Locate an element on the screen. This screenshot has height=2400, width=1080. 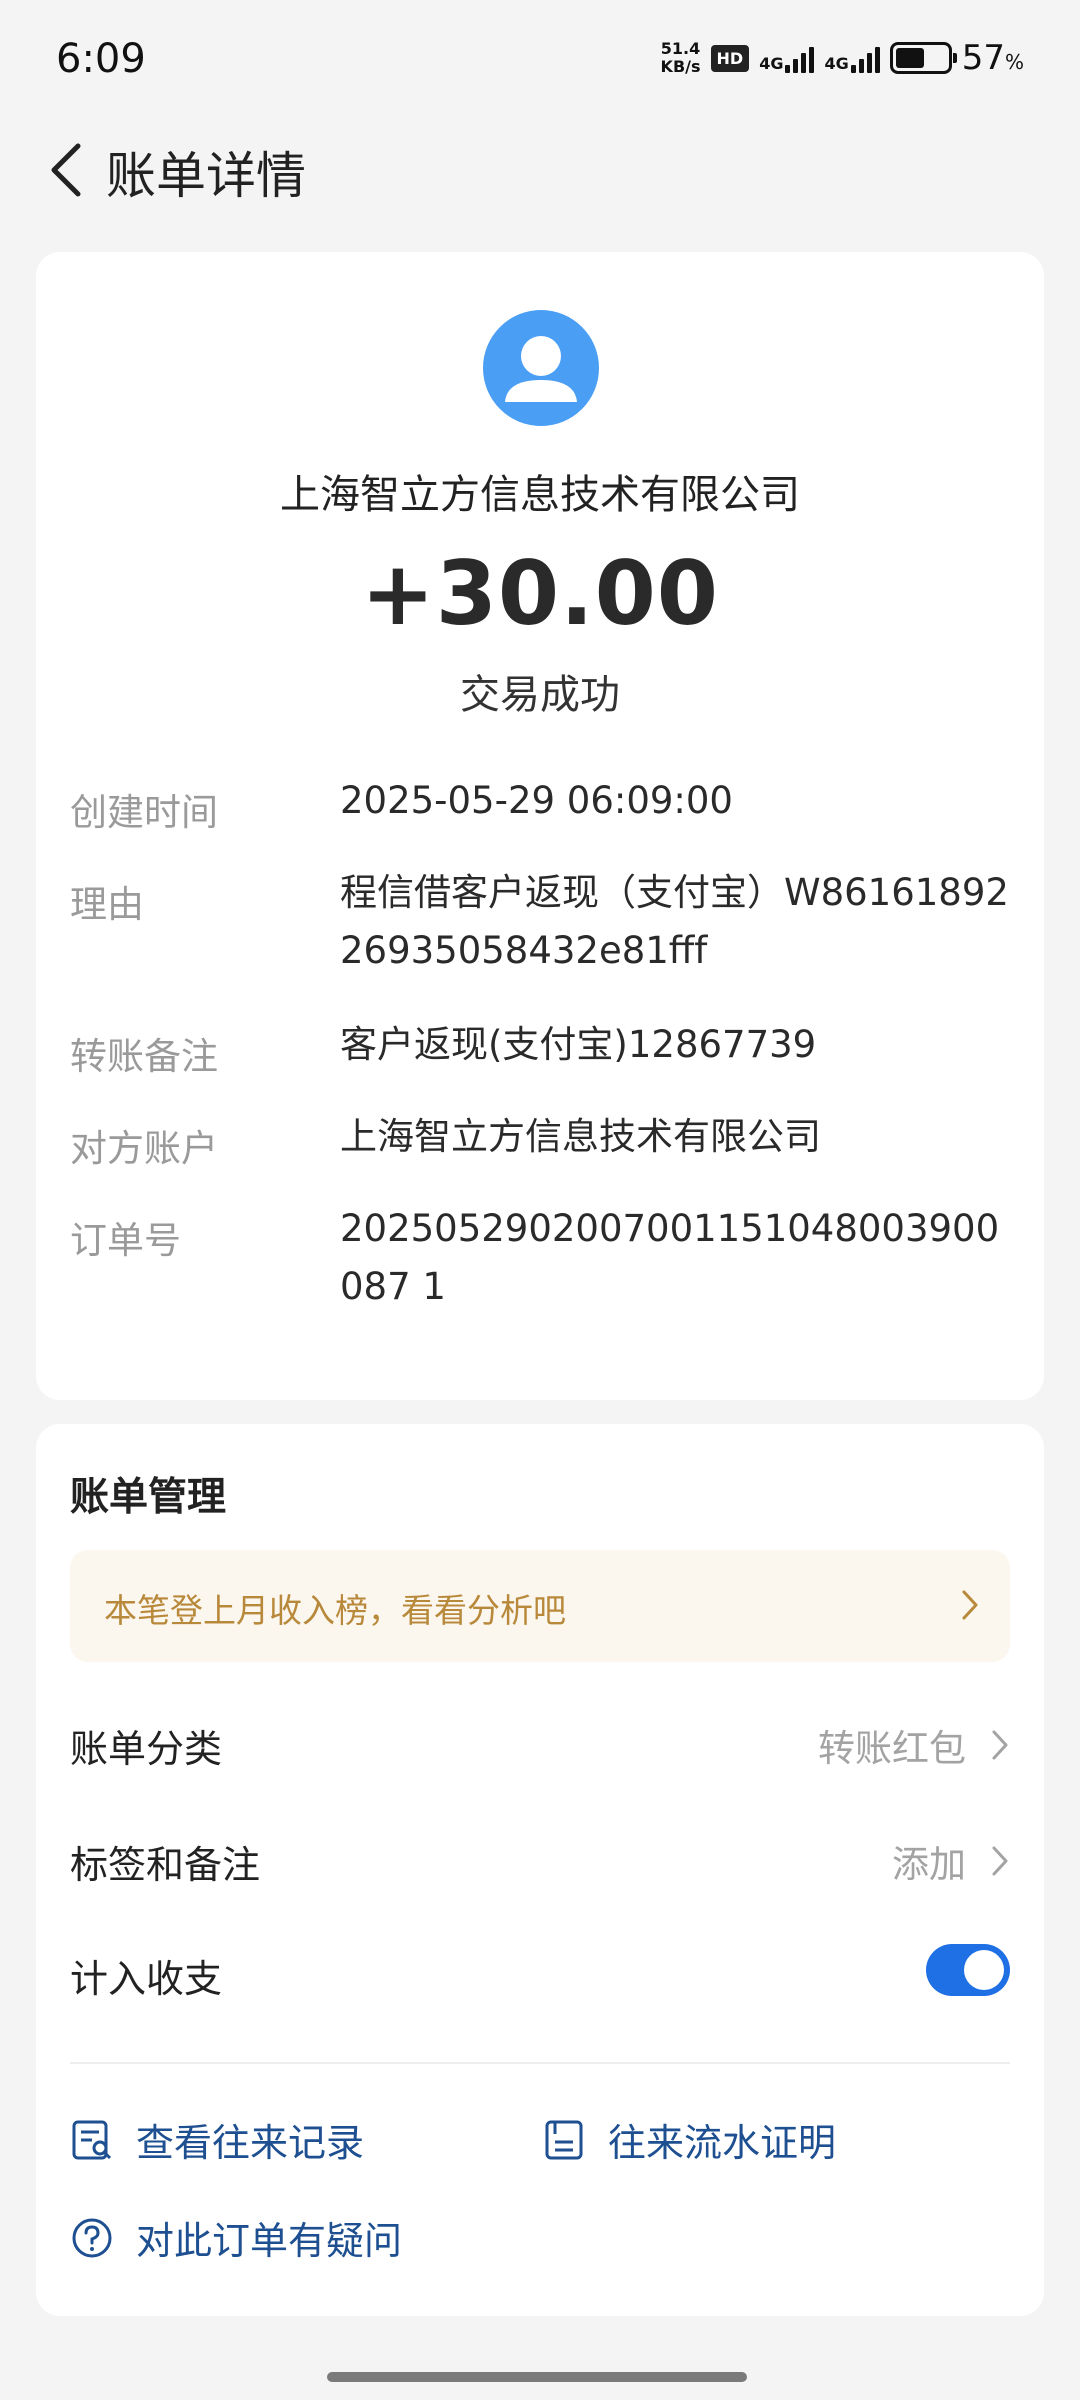
order-question-link: 对此订单有疑问 is located at coordinates (236, 2237).